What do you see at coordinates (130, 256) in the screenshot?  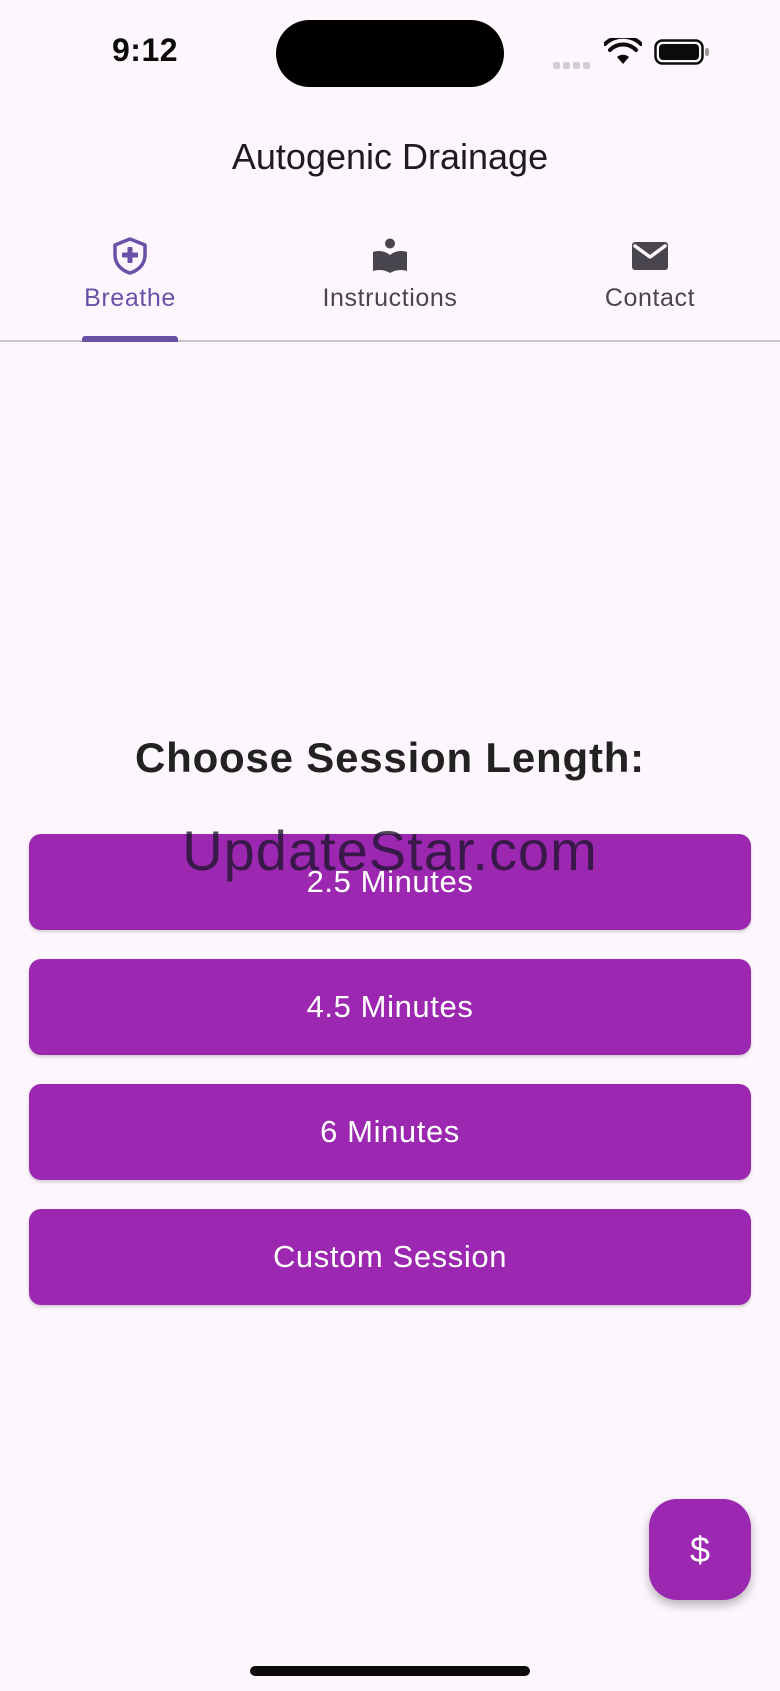 I see `health-shield-icon` at bounding box center [130, 256].